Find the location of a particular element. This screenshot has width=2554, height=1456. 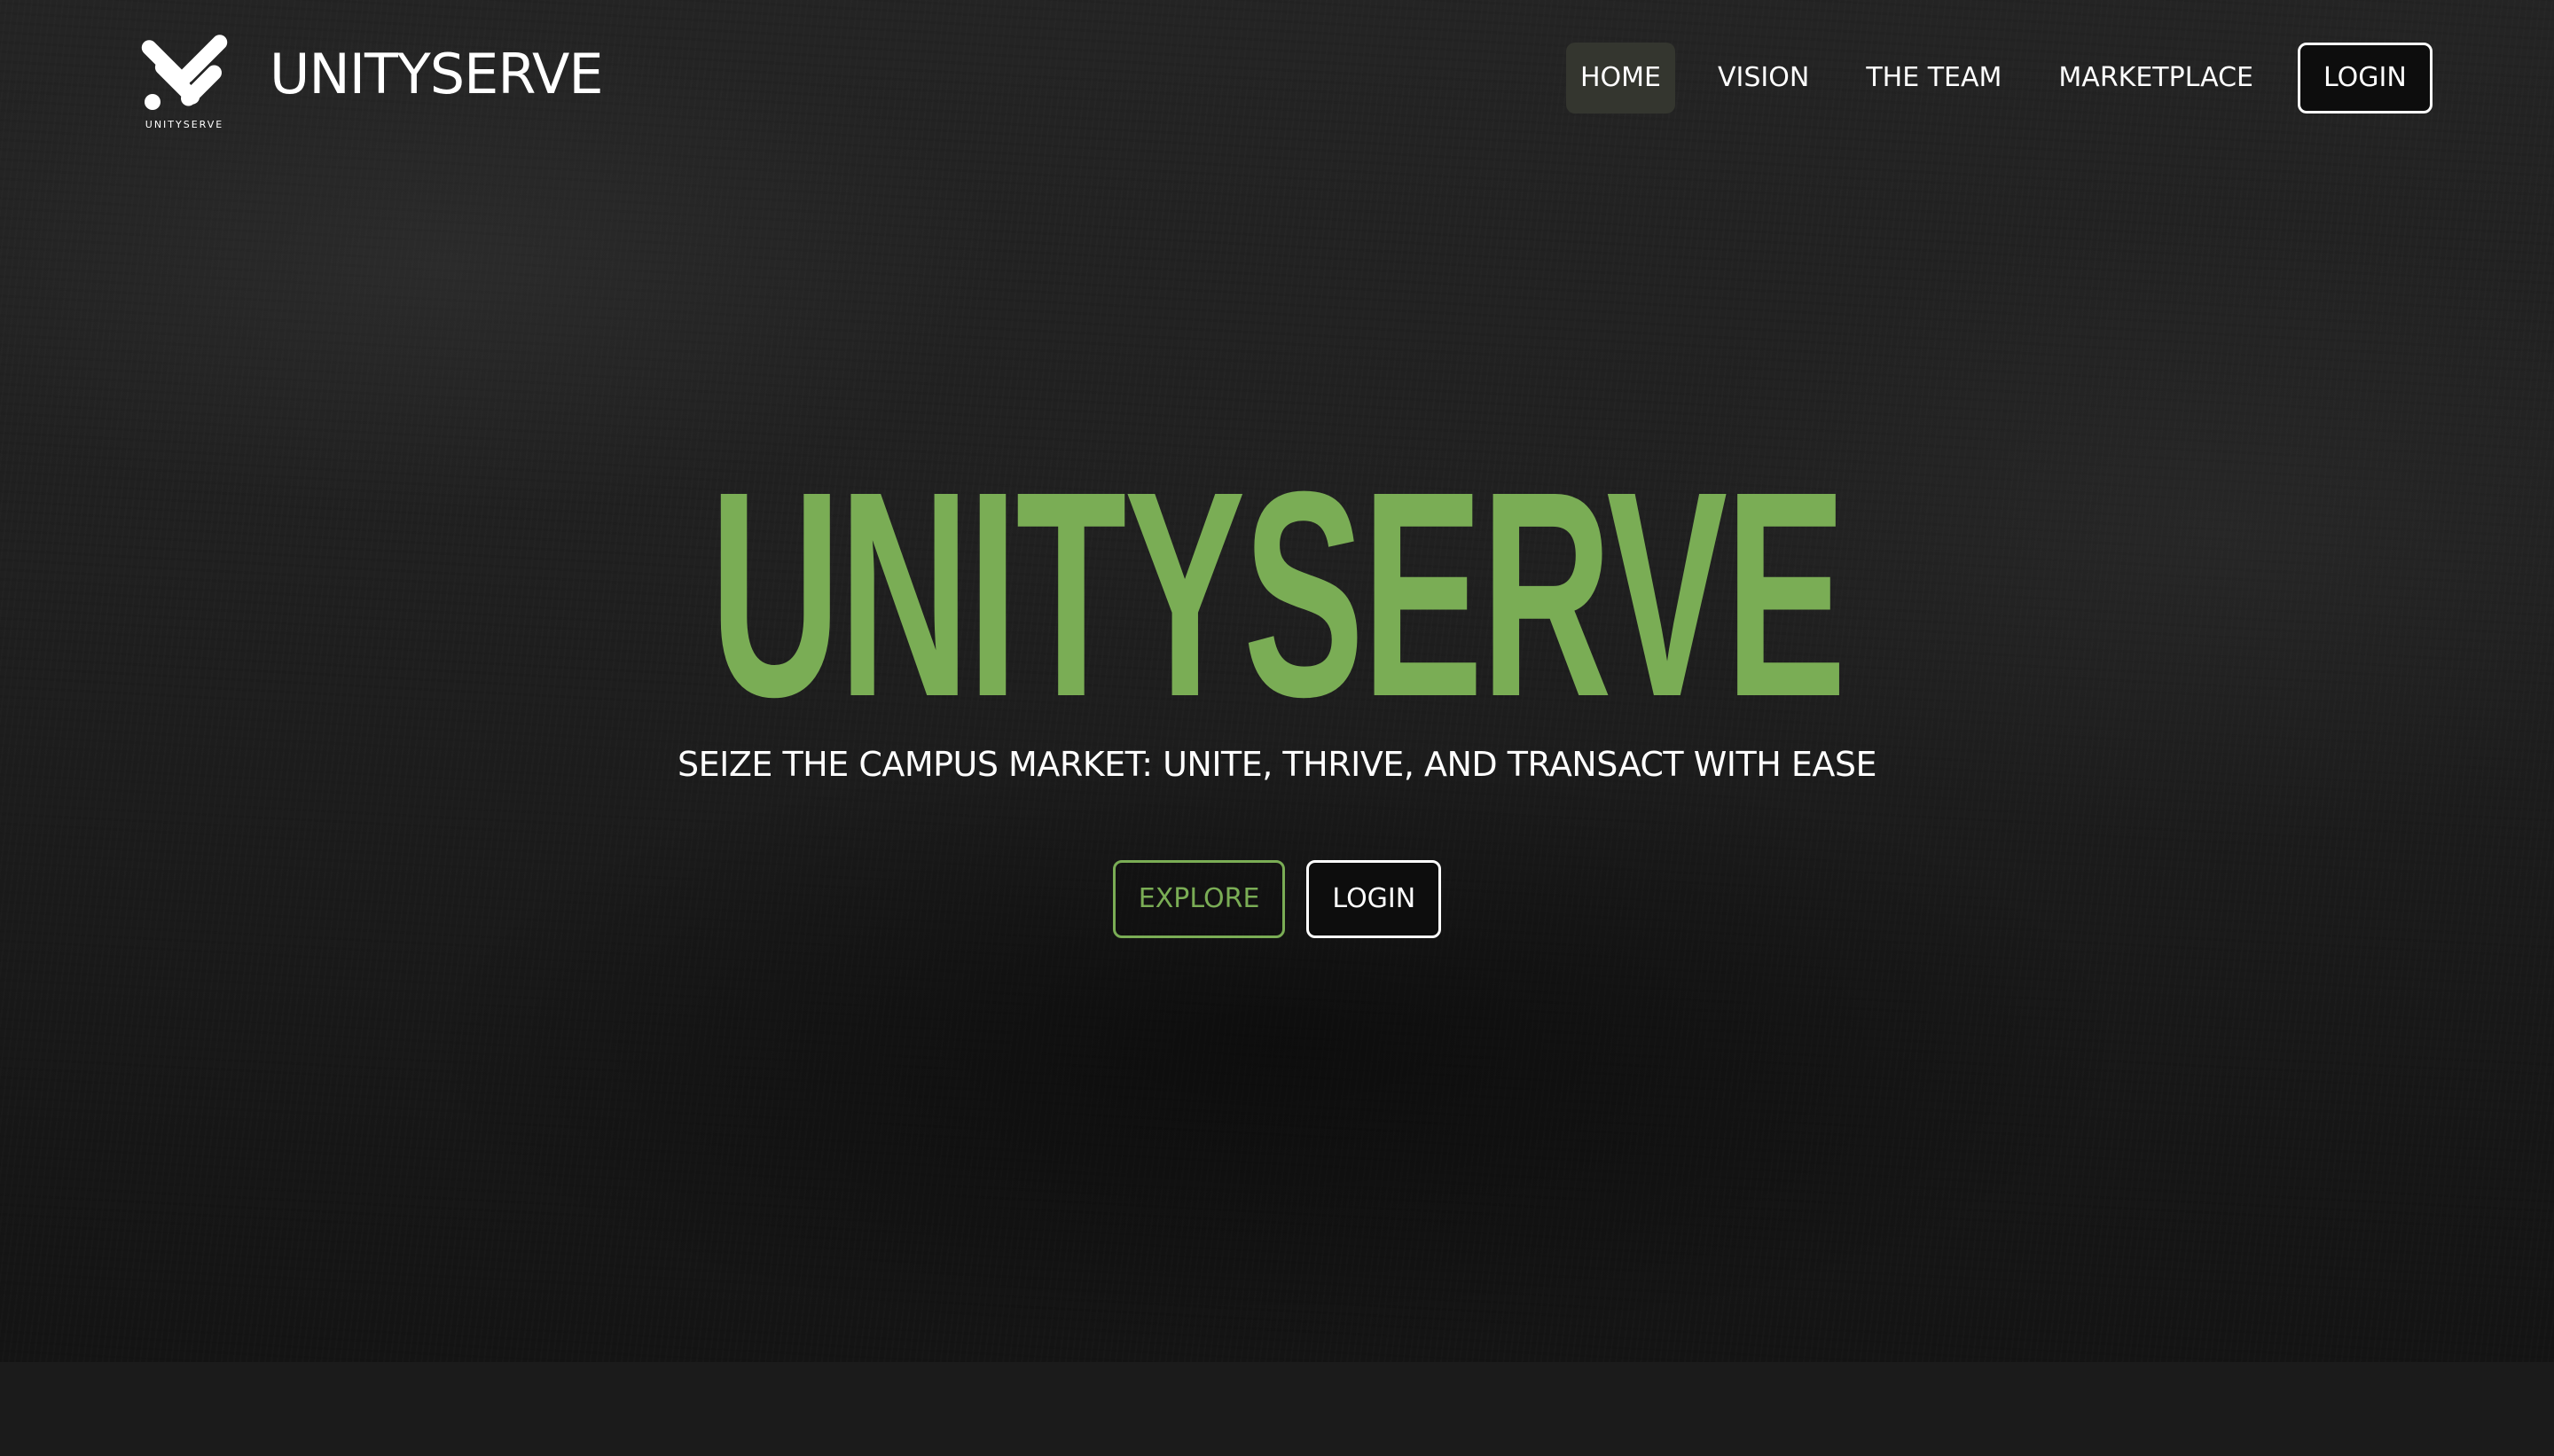

hero-buttons: EXPLORE LOGIN is located at coordinates (1277, 899).